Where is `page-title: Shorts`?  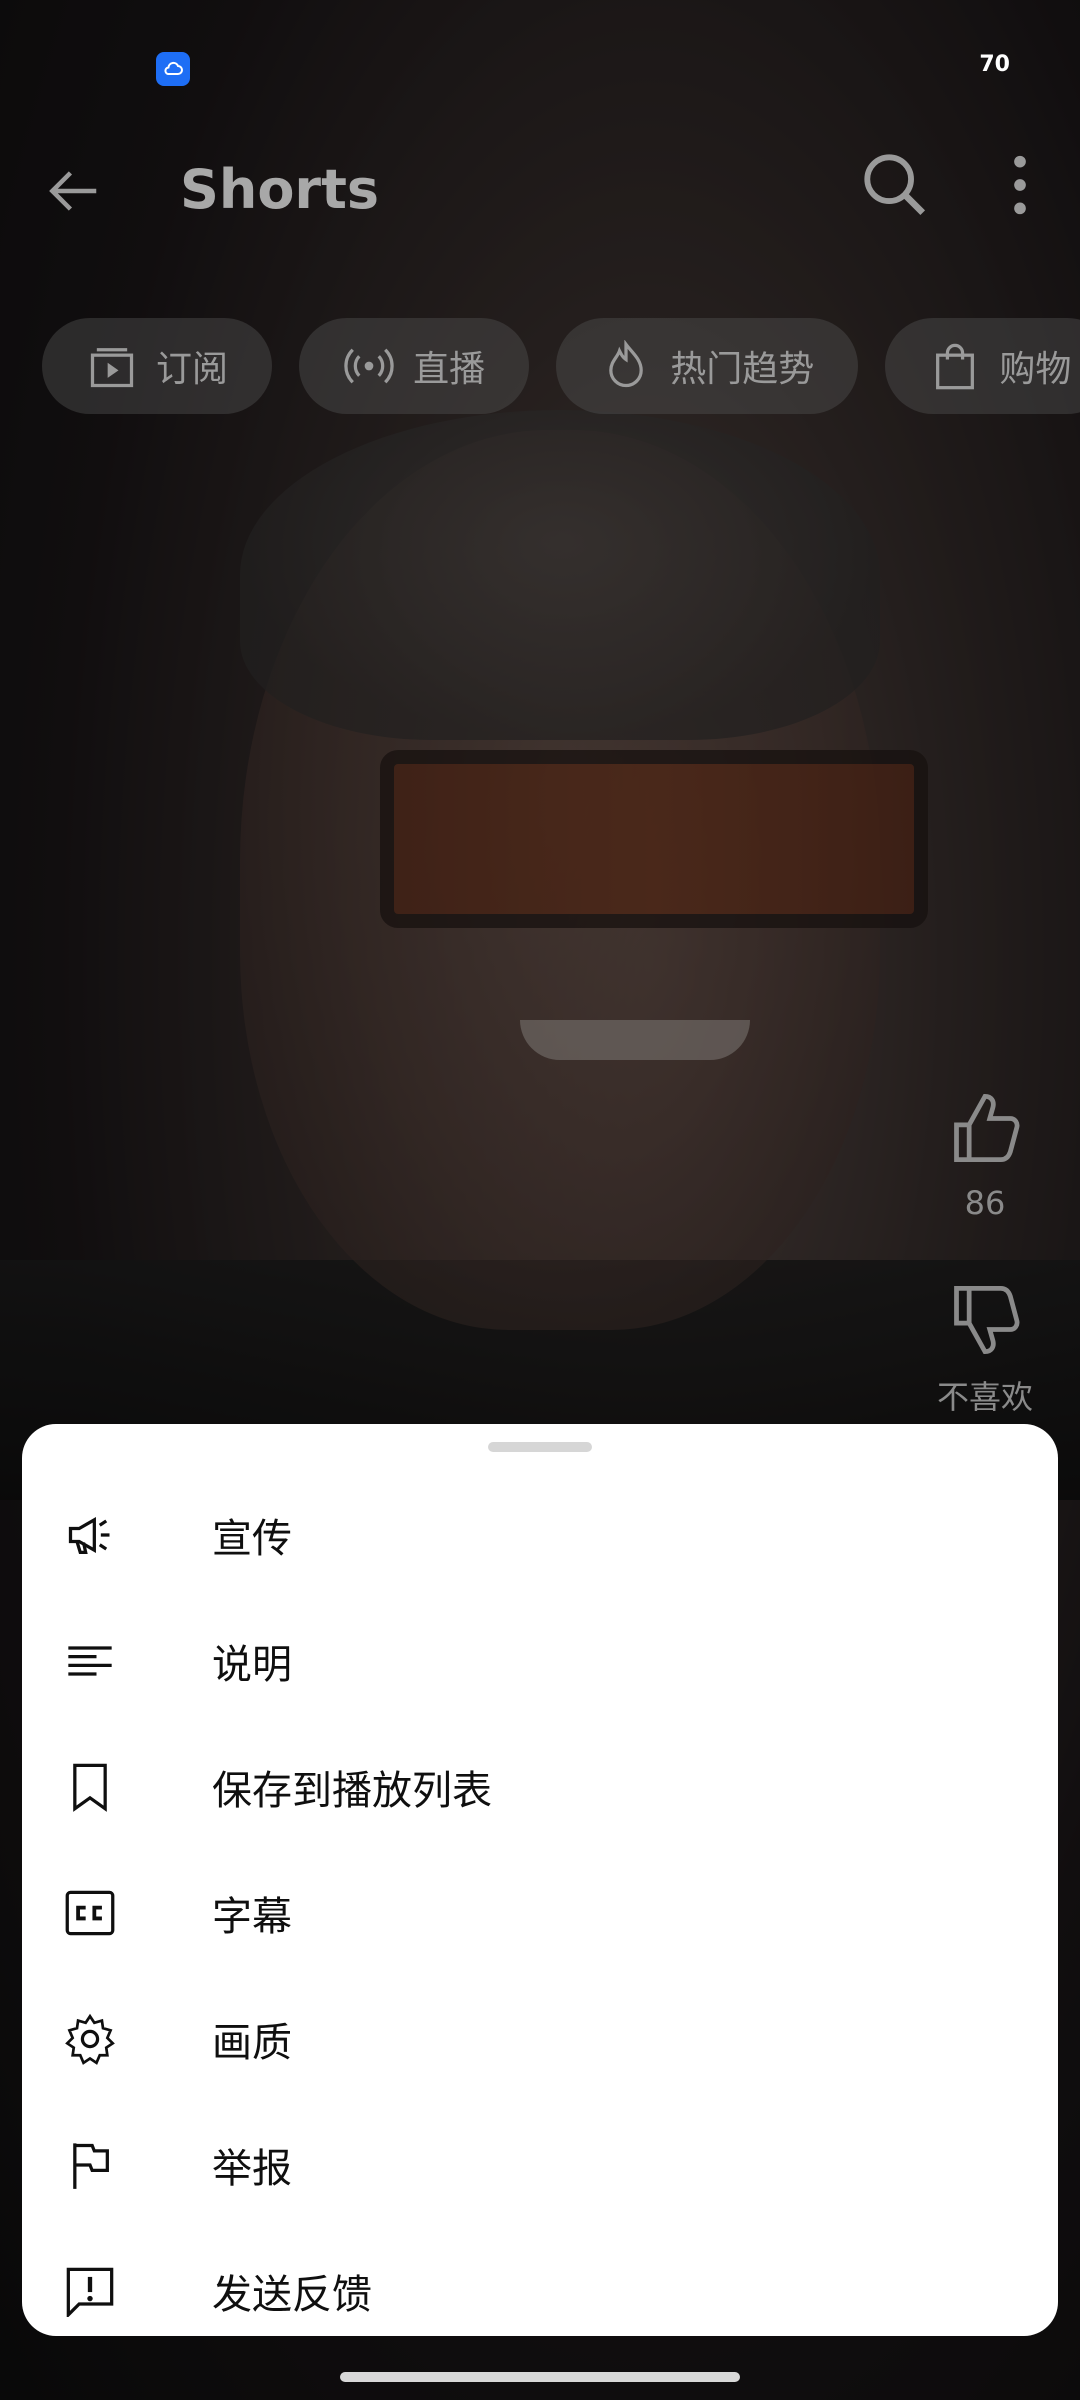
page-title: Shorts is located at coordinates (280, 189).